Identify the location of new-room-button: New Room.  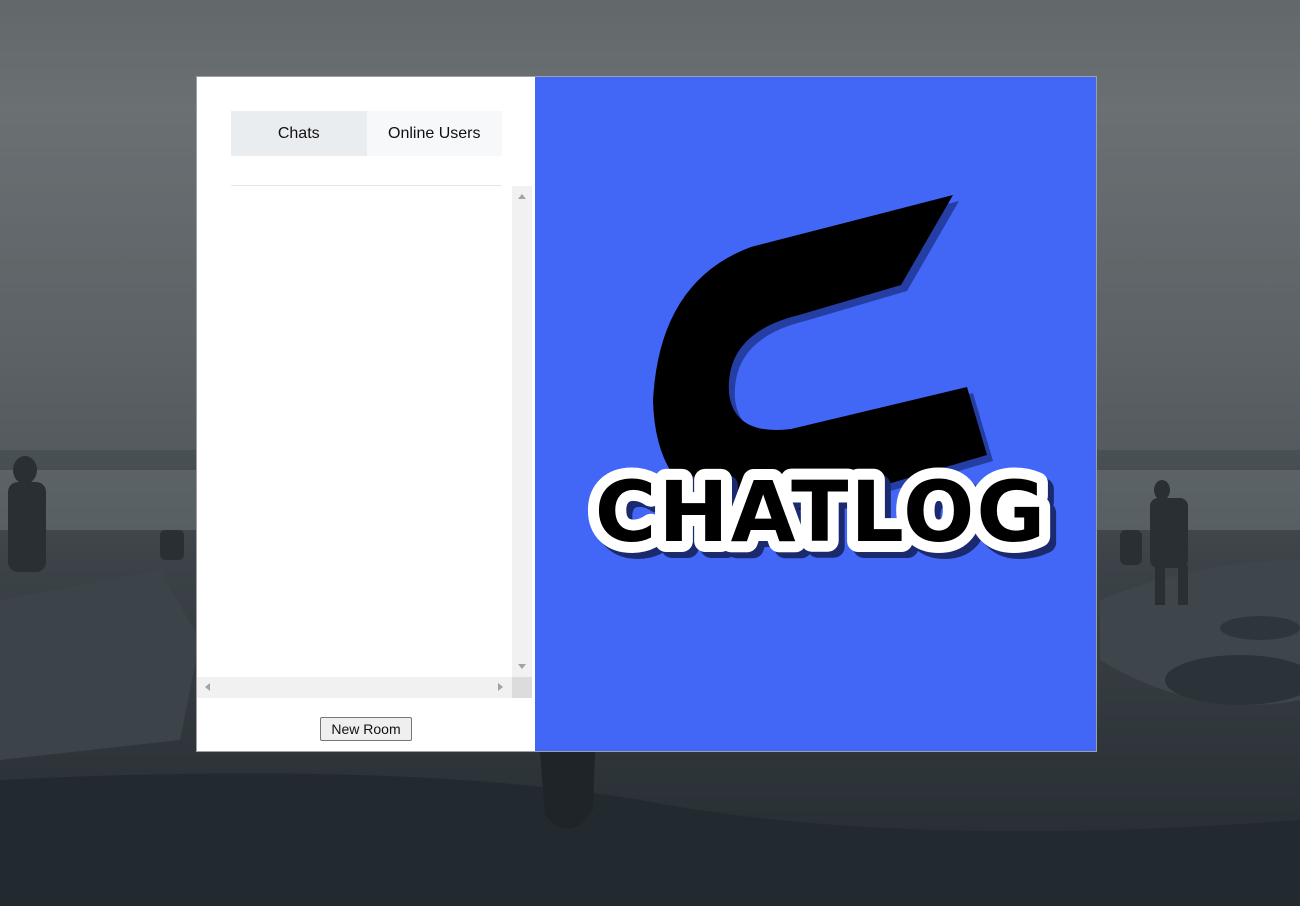
(366, 729).